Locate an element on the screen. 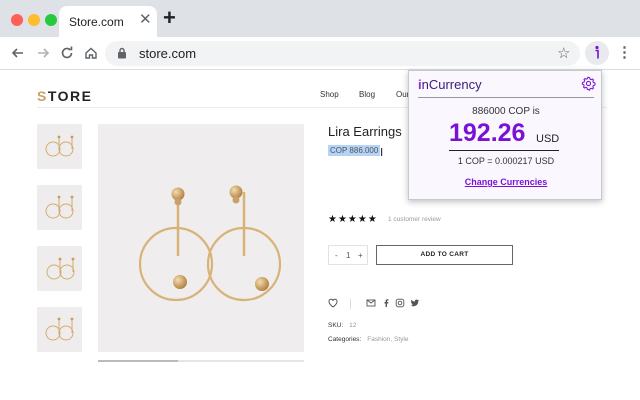  home-icon is located at coordinates (91, 53).